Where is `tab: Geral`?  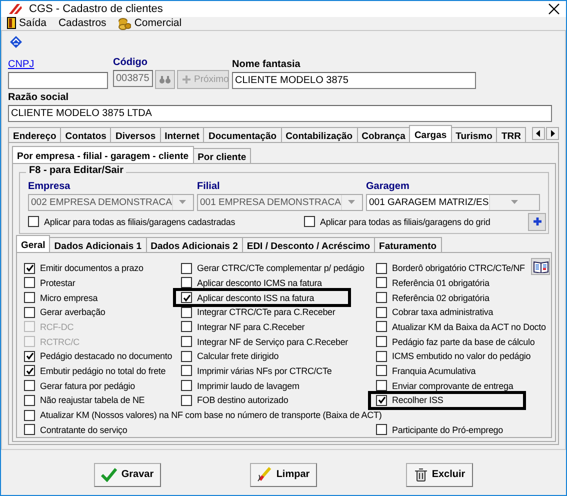 tab: Geral is located at coordinates (33, 243).